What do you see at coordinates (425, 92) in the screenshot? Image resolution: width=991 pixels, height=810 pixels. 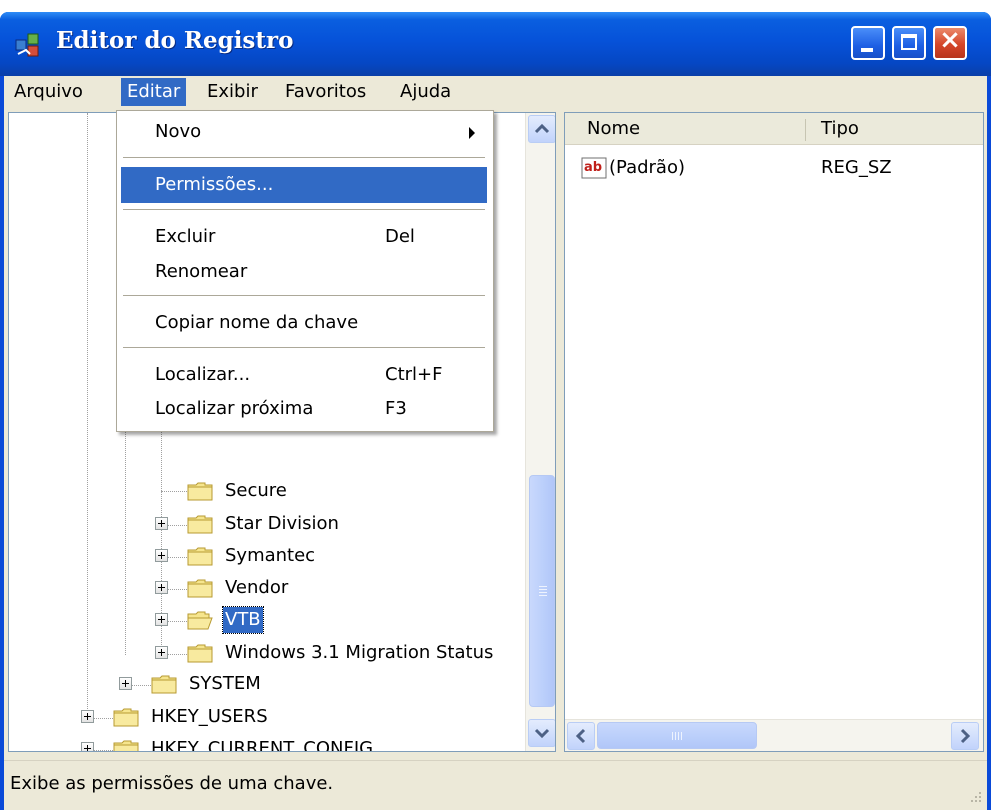 I see `menu-ajuda: Ajuda` at bounding box center [425, 92].